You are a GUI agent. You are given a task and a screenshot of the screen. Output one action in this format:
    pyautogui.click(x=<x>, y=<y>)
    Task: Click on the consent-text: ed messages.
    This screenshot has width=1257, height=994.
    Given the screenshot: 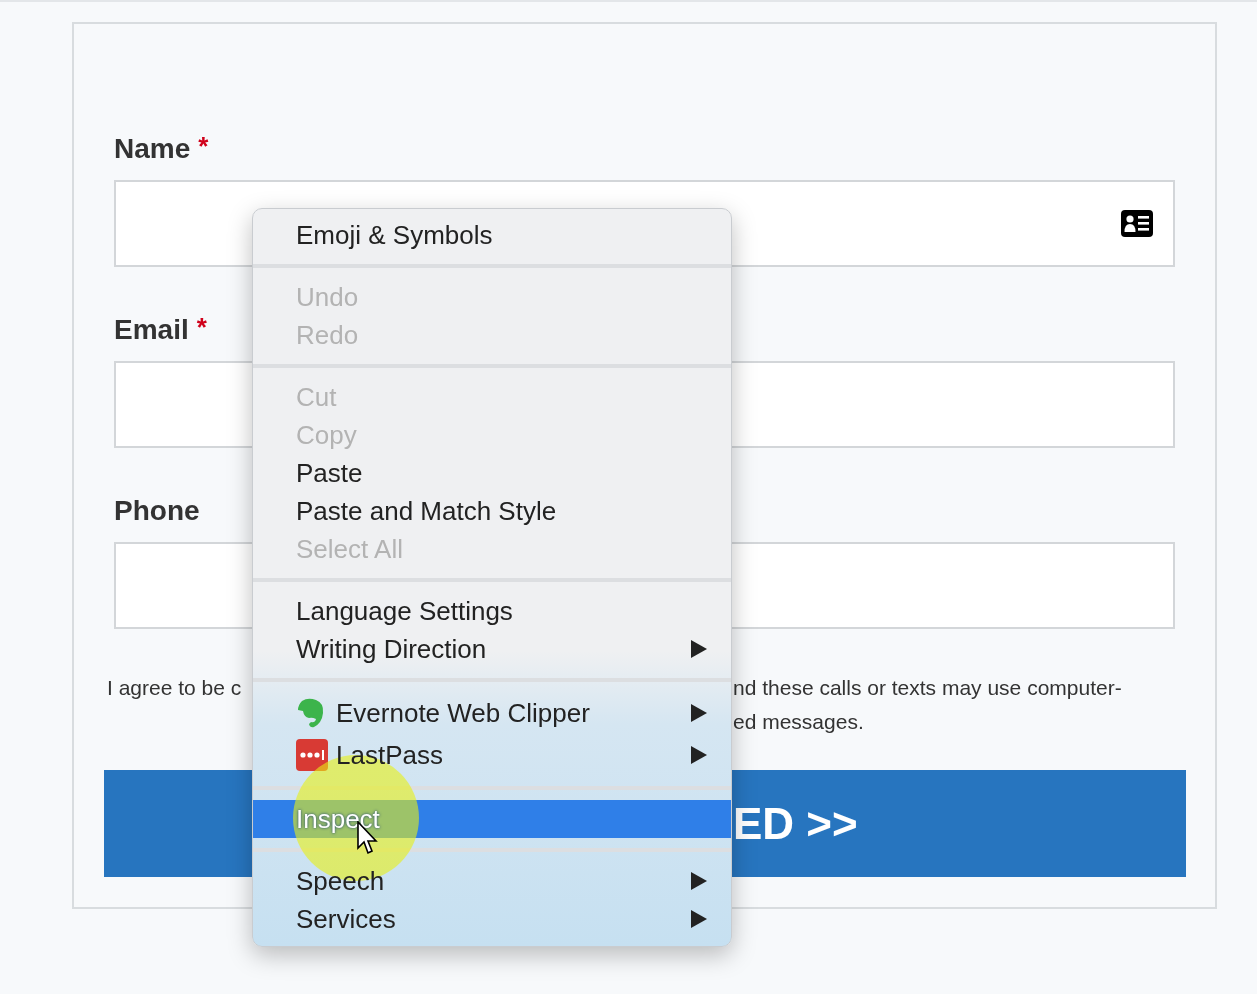 What is the action you would take?
    pyautogui.click(x=799, y=722)
    